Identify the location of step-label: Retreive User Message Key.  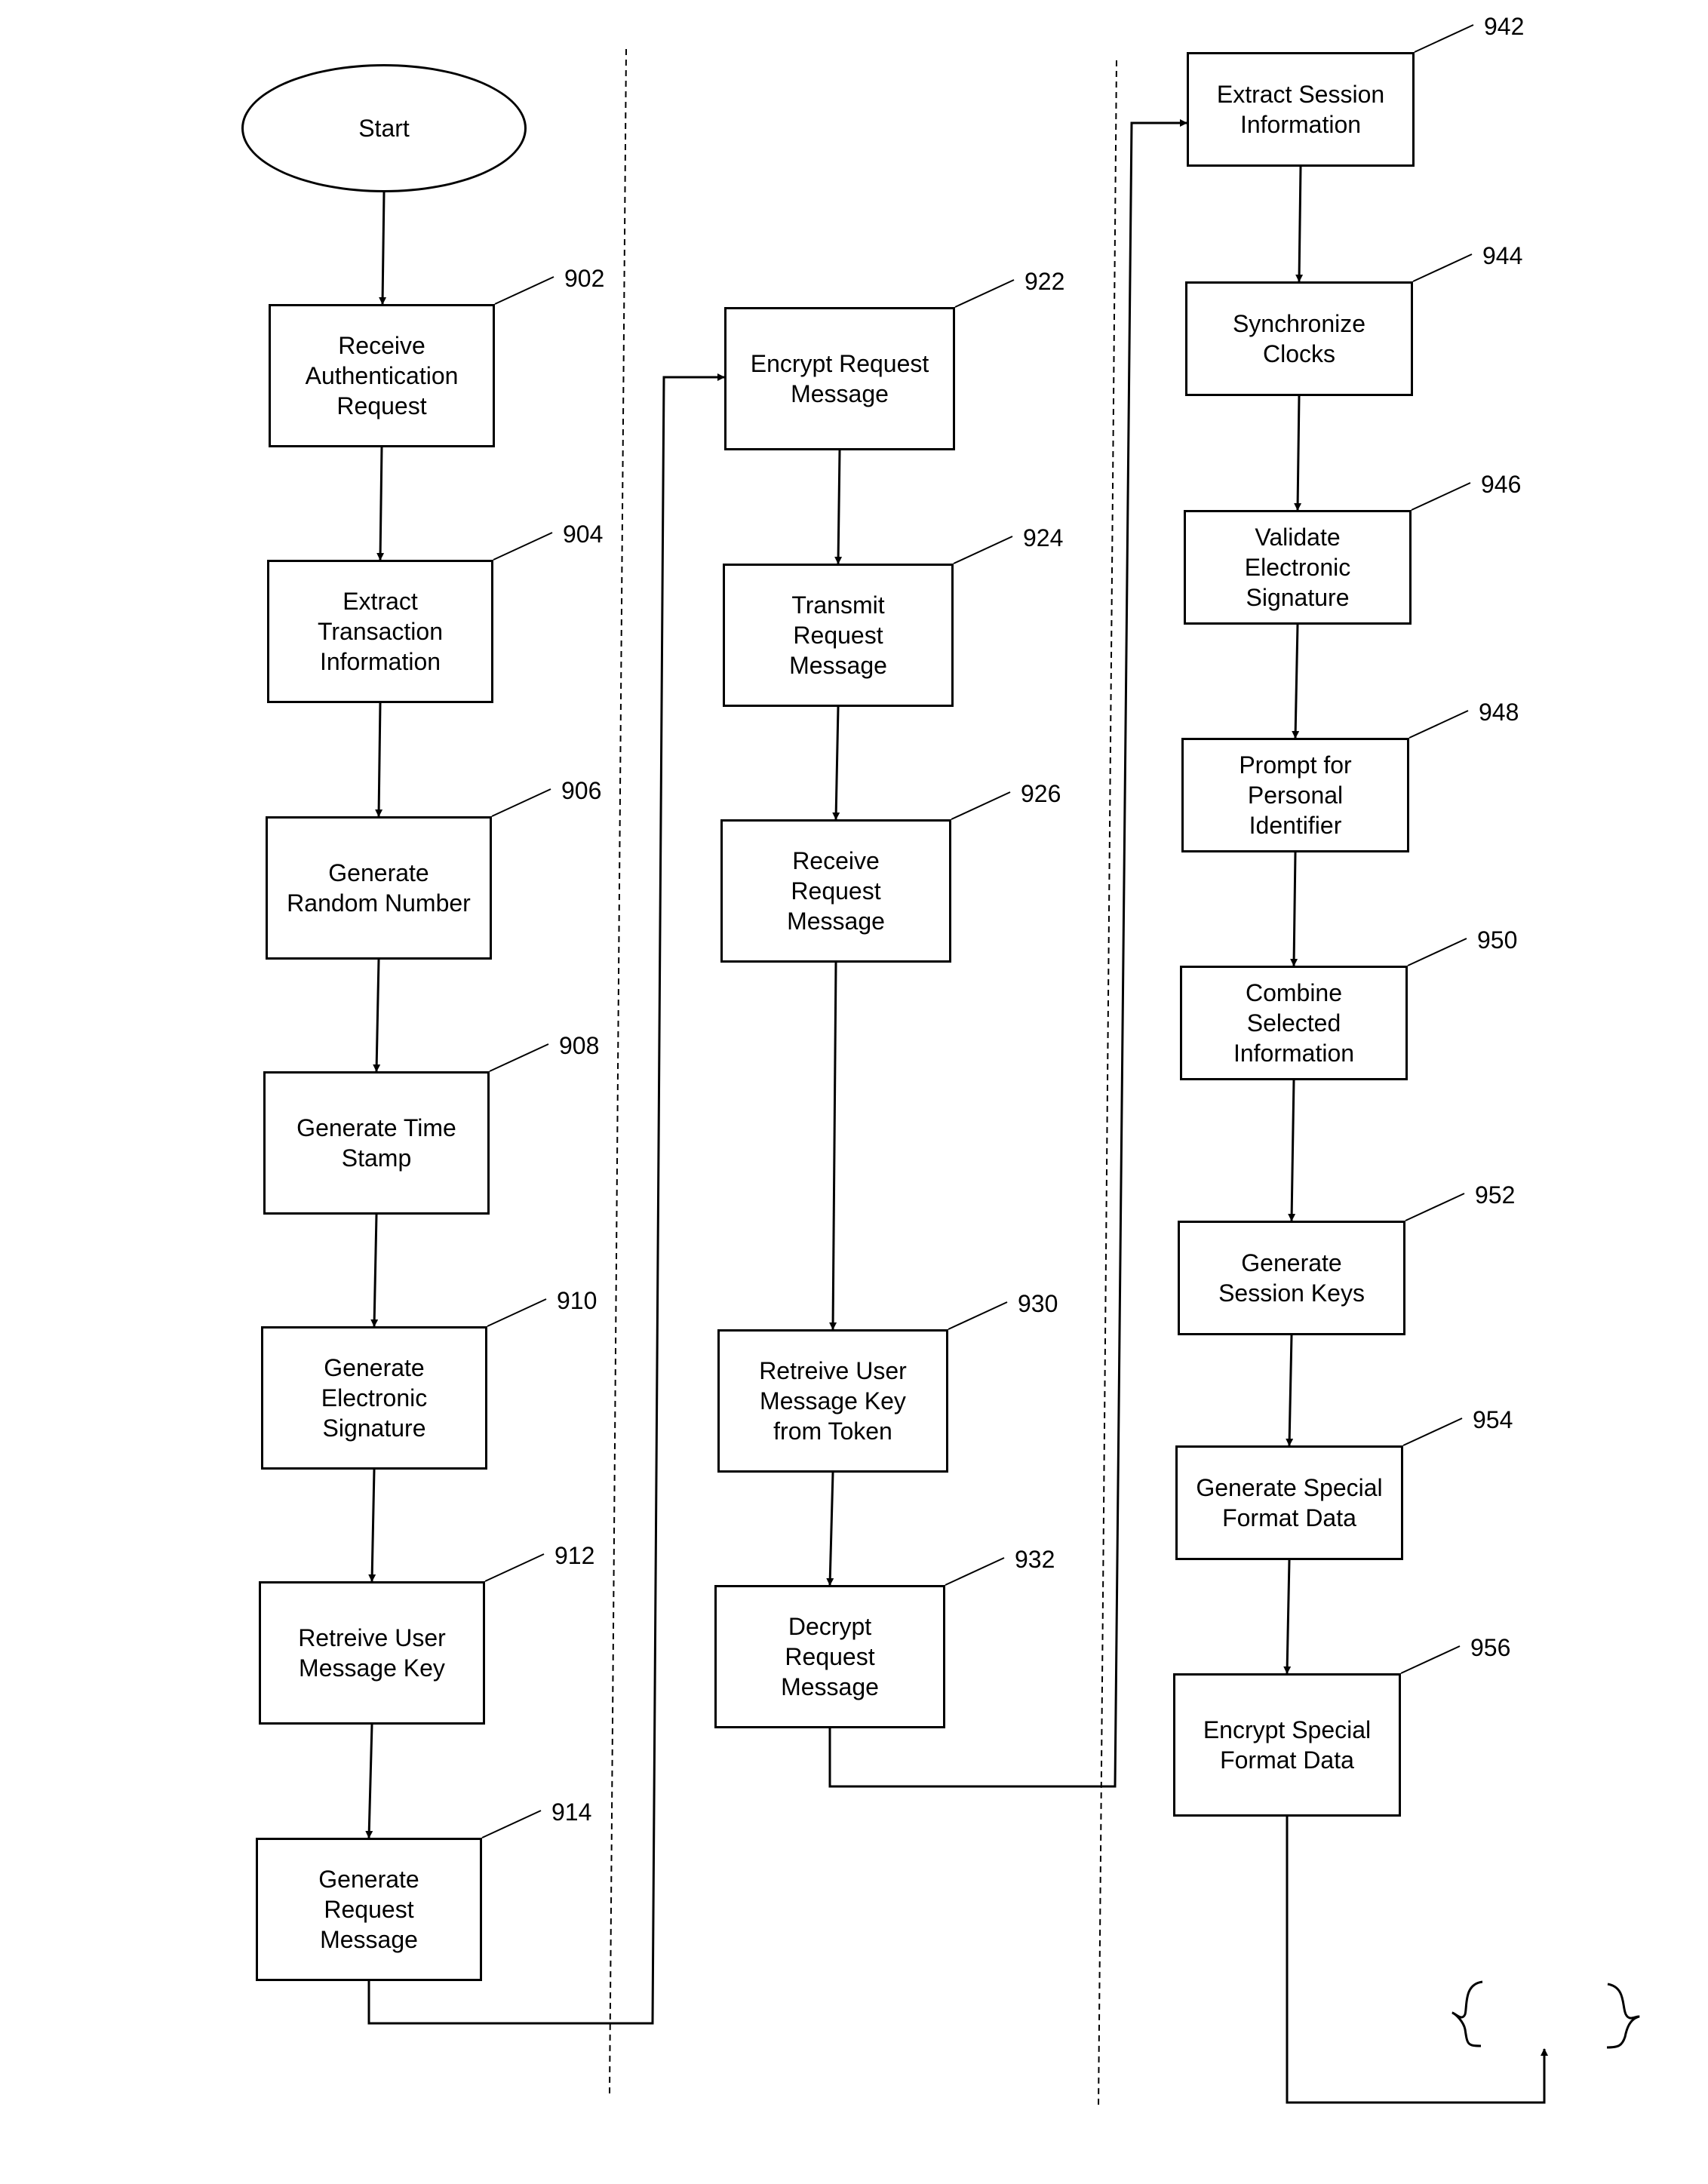
(372, 1653).